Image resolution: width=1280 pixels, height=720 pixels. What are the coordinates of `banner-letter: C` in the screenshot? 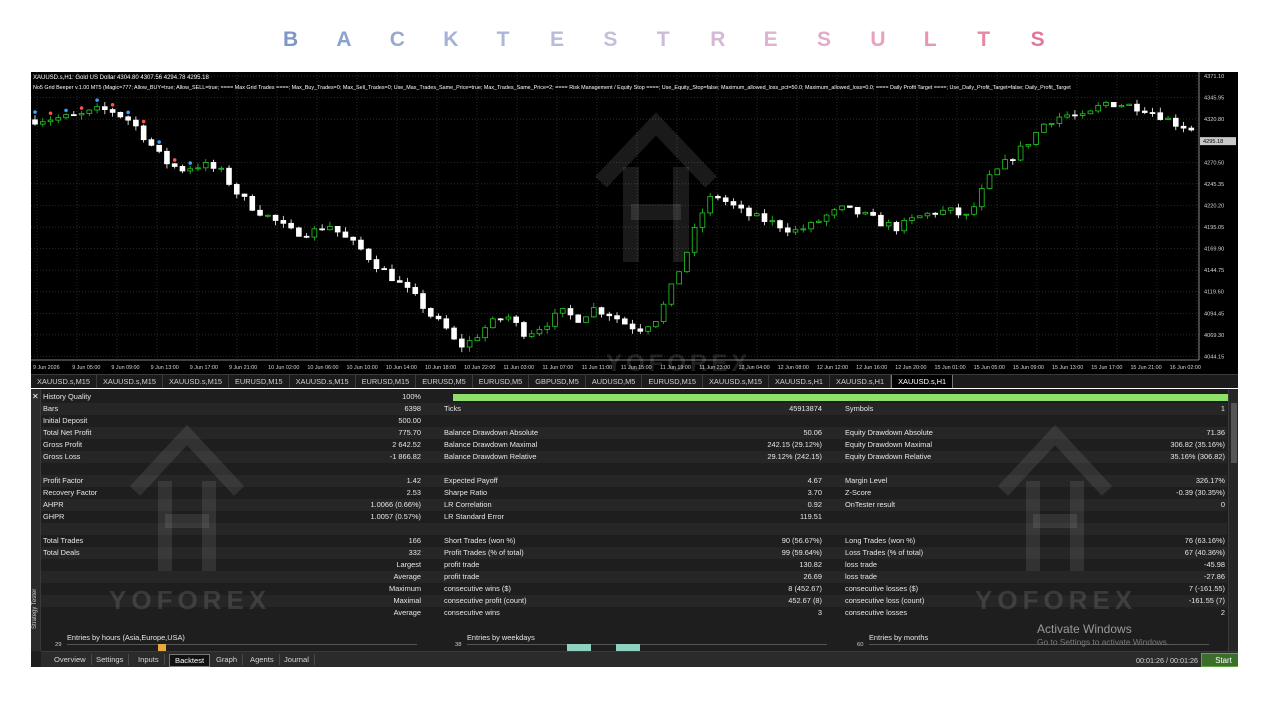 It's located at (397, 39).